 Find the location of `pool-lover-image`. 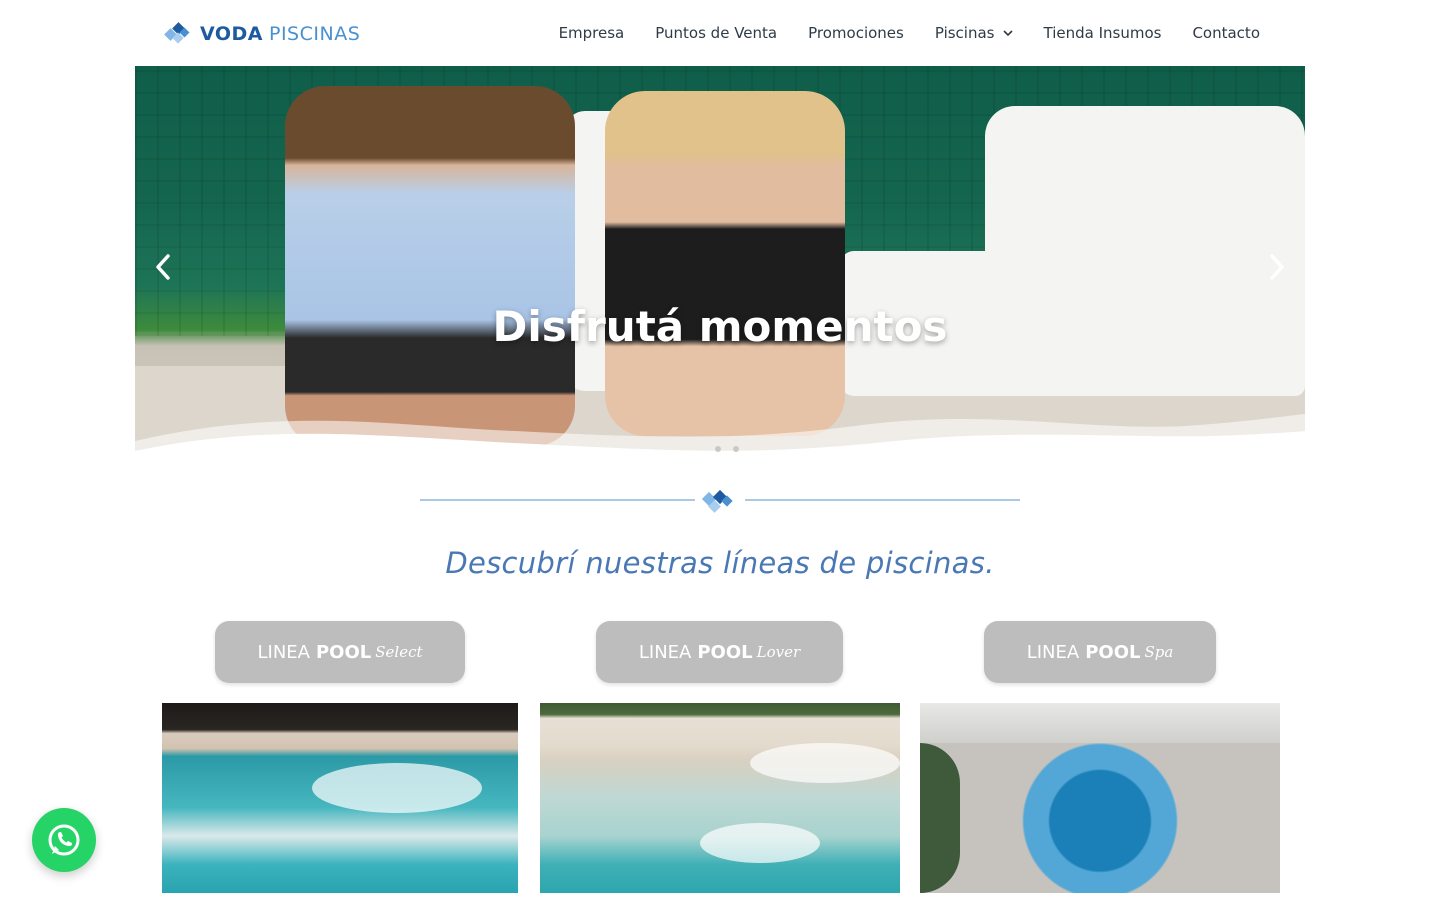

pool-lover-image is located at coordinates (720, 798).